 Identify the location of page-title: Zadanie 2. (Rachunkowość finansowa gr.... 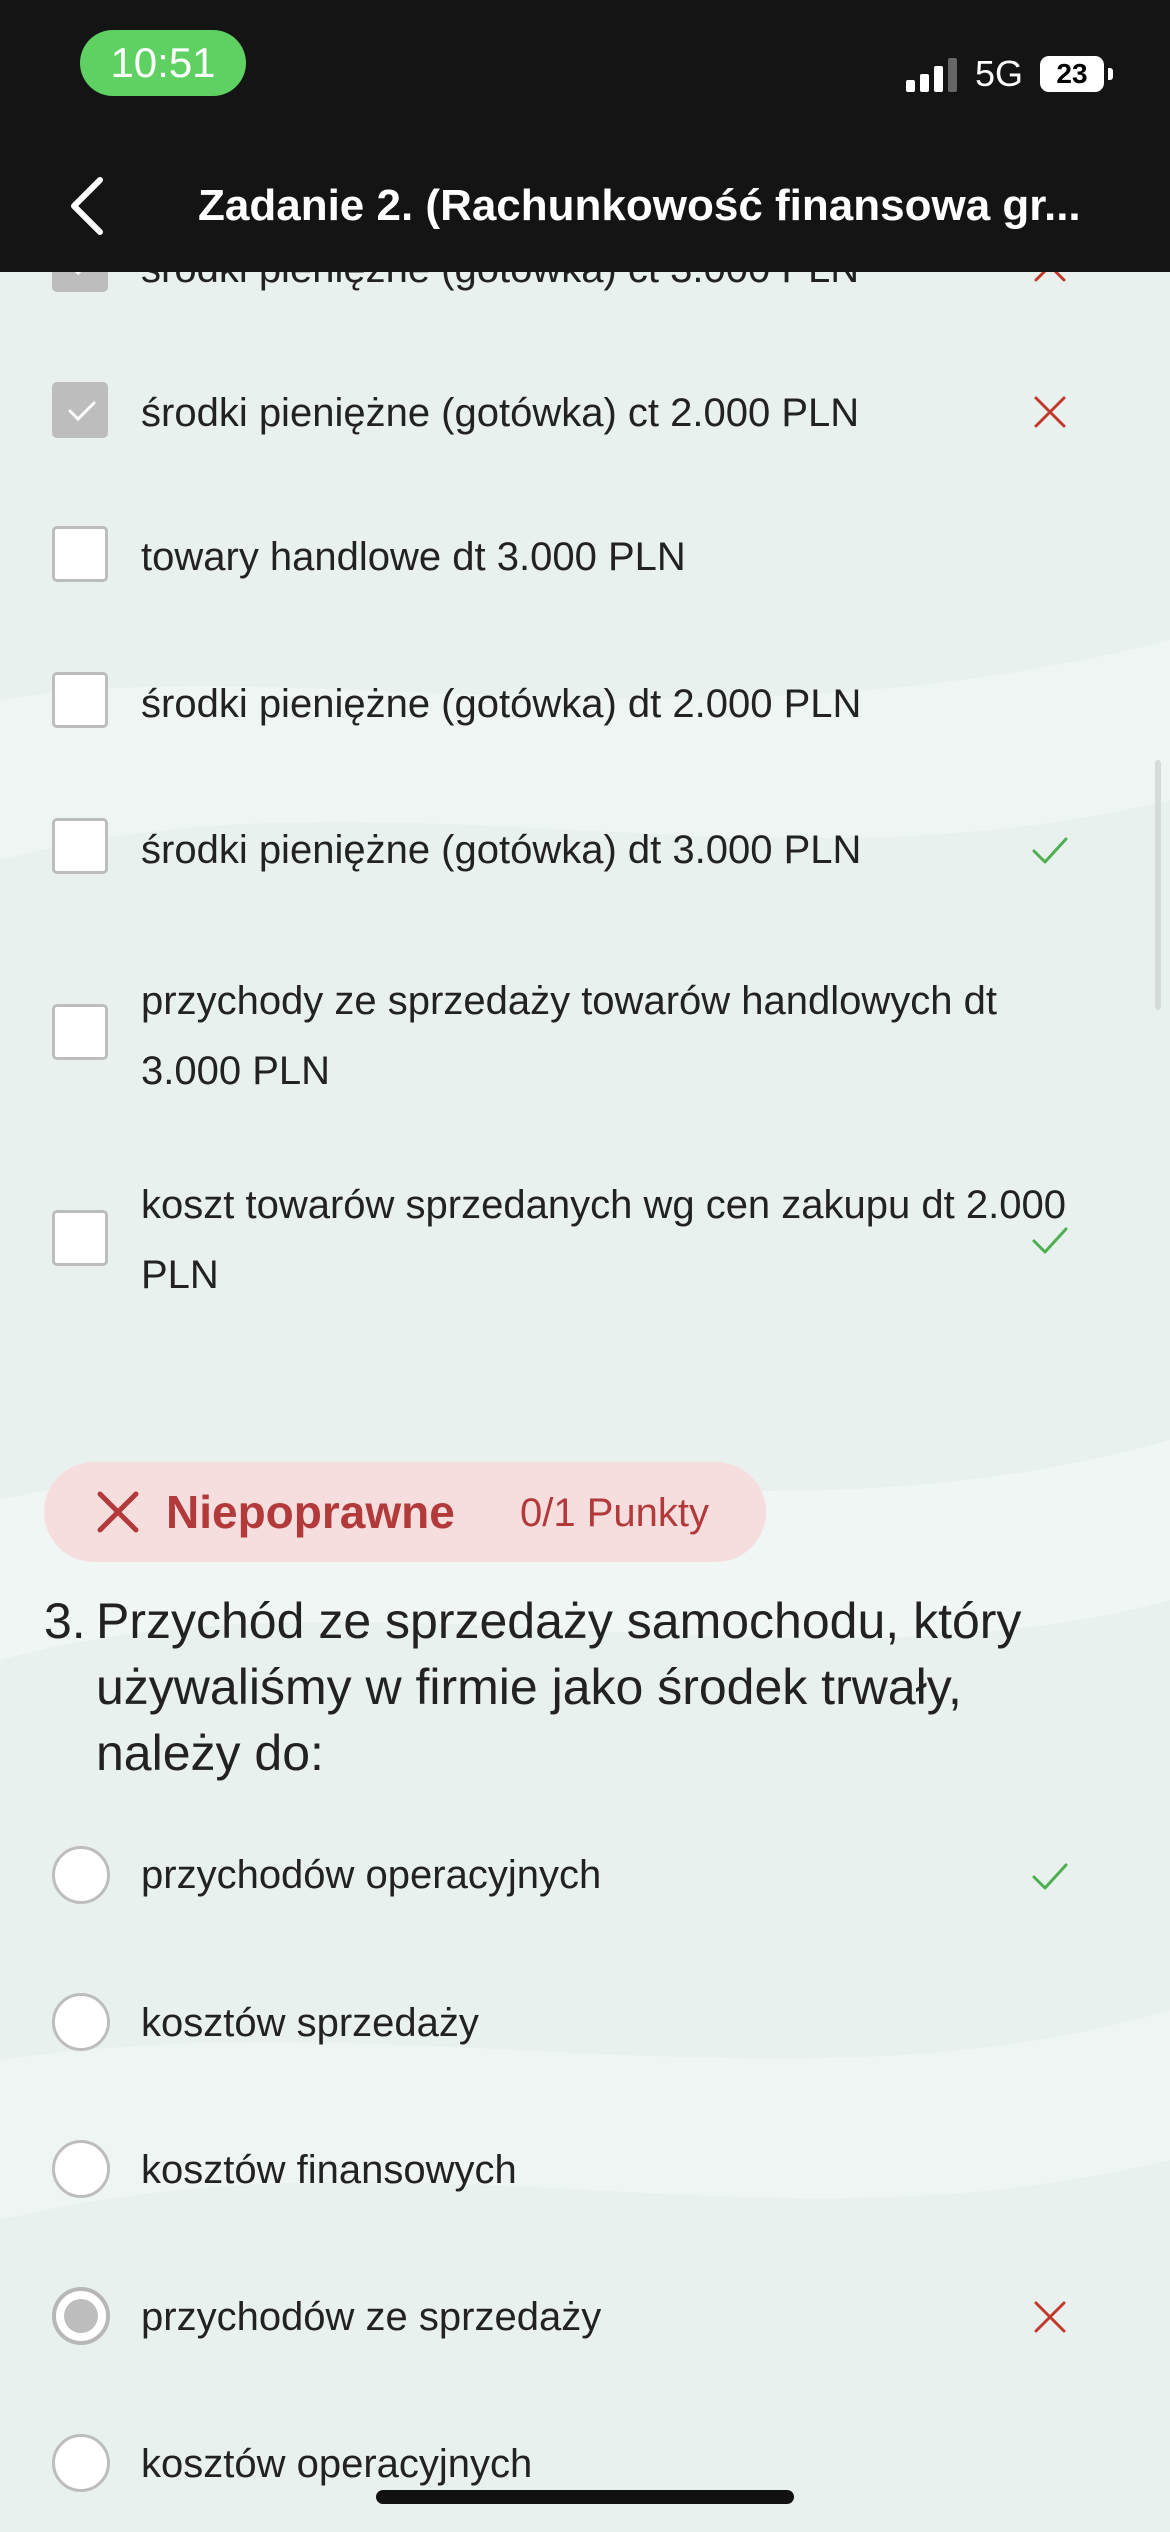
(639, 205).